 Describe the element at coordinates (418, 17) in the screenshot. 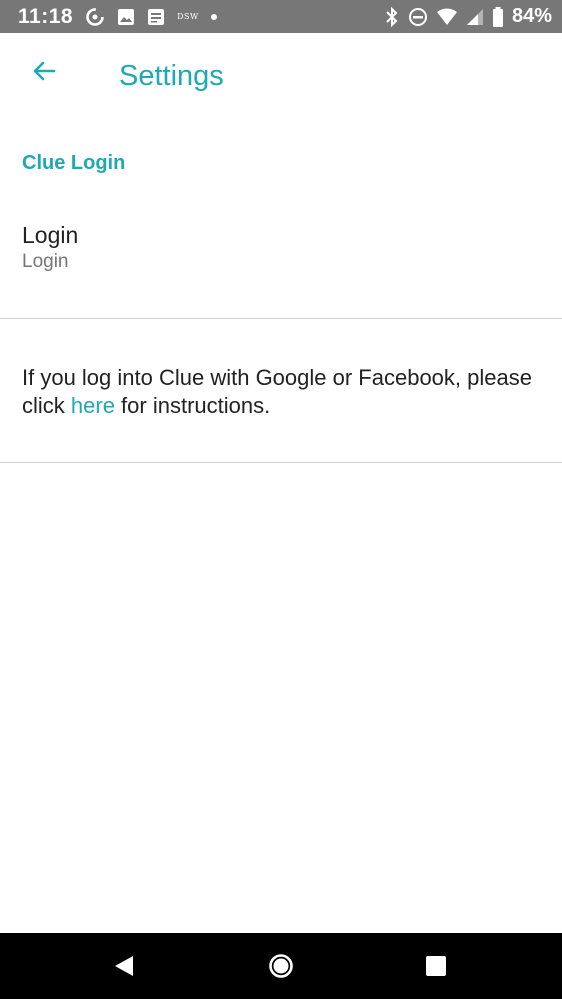

I see `do-not-disturb-icon` at that location.